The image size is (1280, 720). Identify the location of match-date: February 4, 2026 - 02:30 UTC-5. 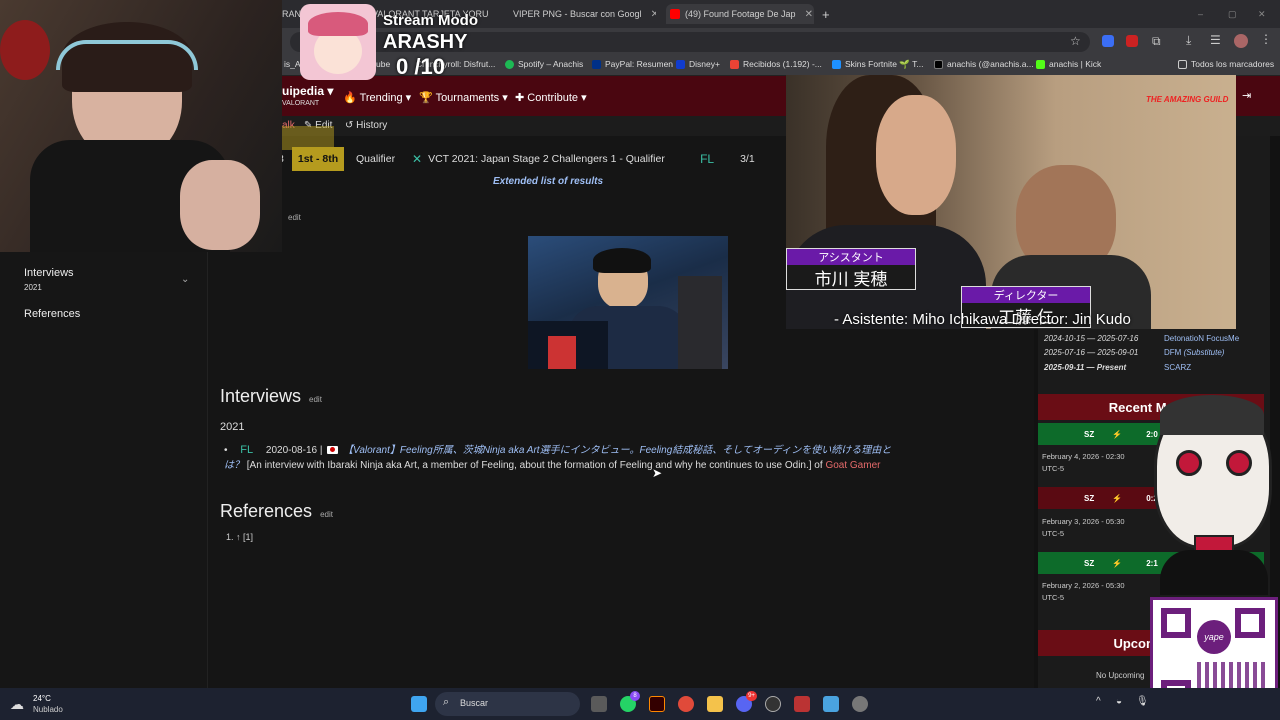
(1083, 462).